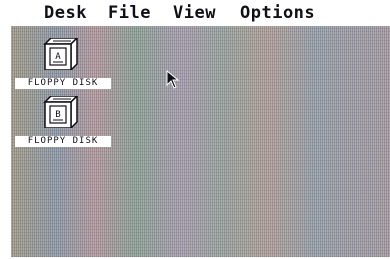 The height and width of the screenshot is (259, 390). What do you see at coordinates (65, 13) in the screenshot?
I see `menu-desk: Desk` at bounding box center [65, 13].